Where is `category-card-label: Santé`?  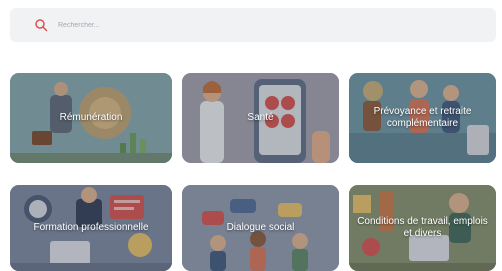
category-card-label: Santé is located at coordinates (260, 117).